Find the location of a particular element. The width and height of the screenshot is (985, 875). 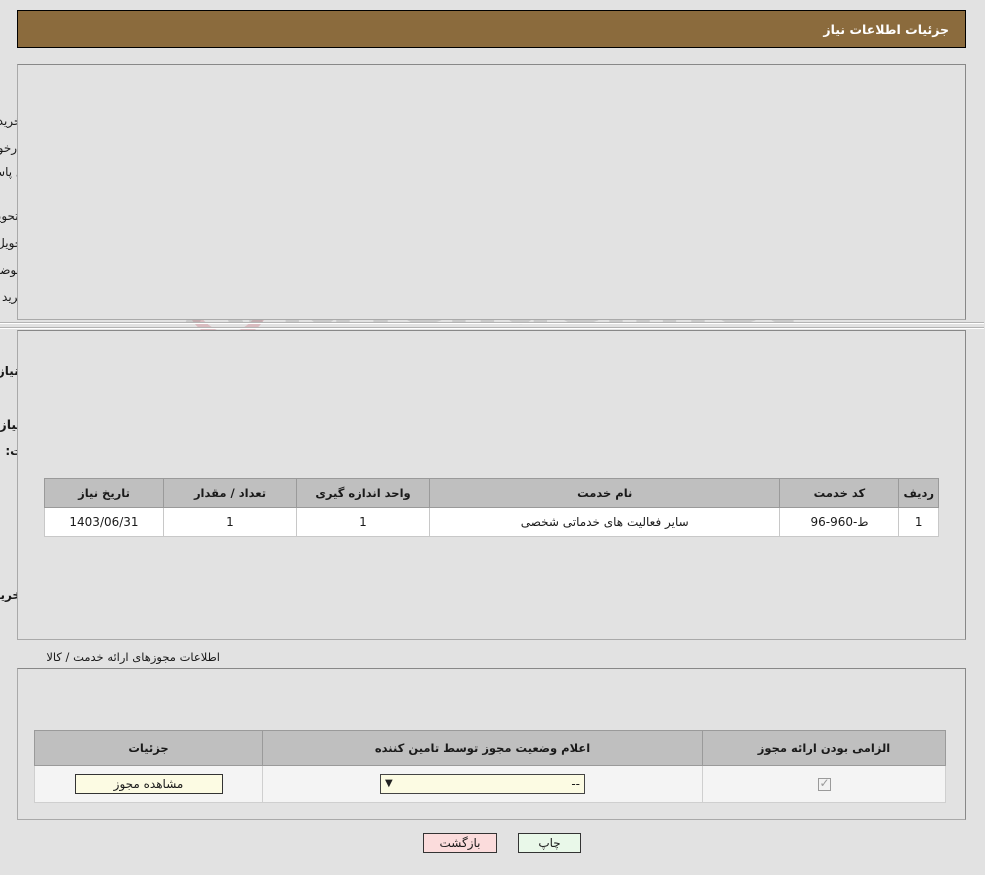

licenses-section-caption: اطلاعات مجوزهای ارائه خدمت / کالا is located at coordinates (134, 657).